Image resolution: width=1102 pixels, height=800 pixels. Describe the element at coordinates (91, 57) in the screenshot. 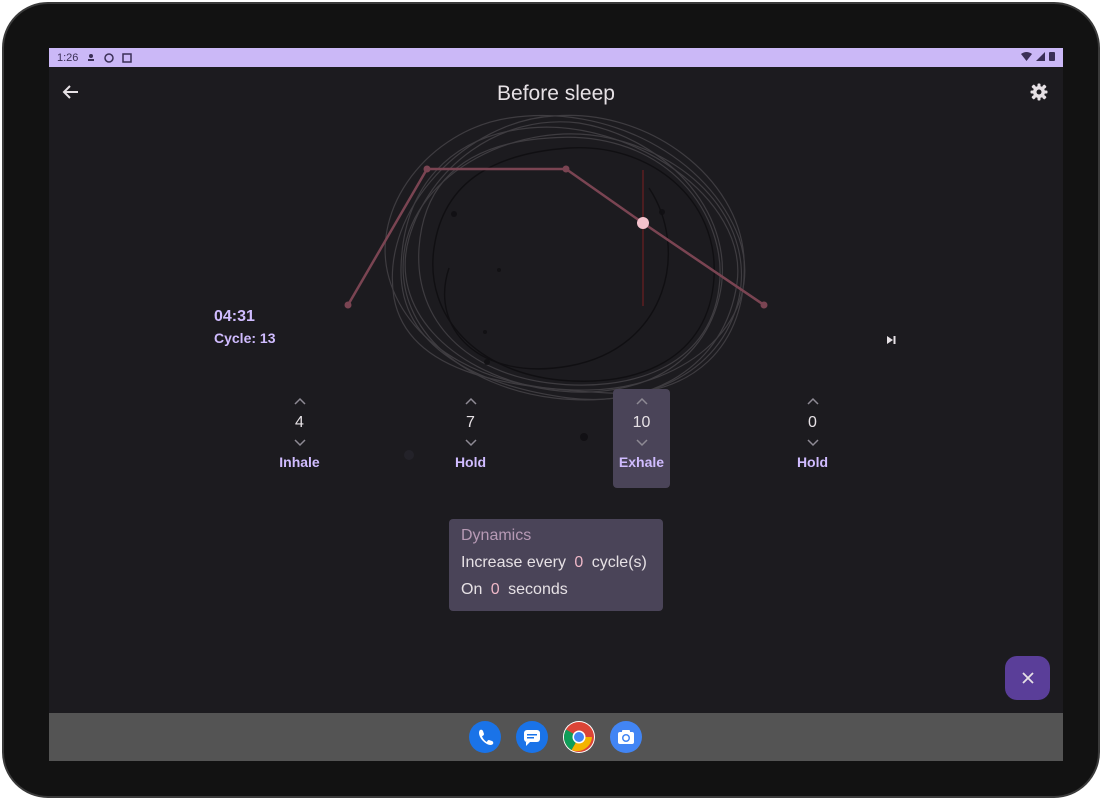

I see `usb-debug-icon` at that location.